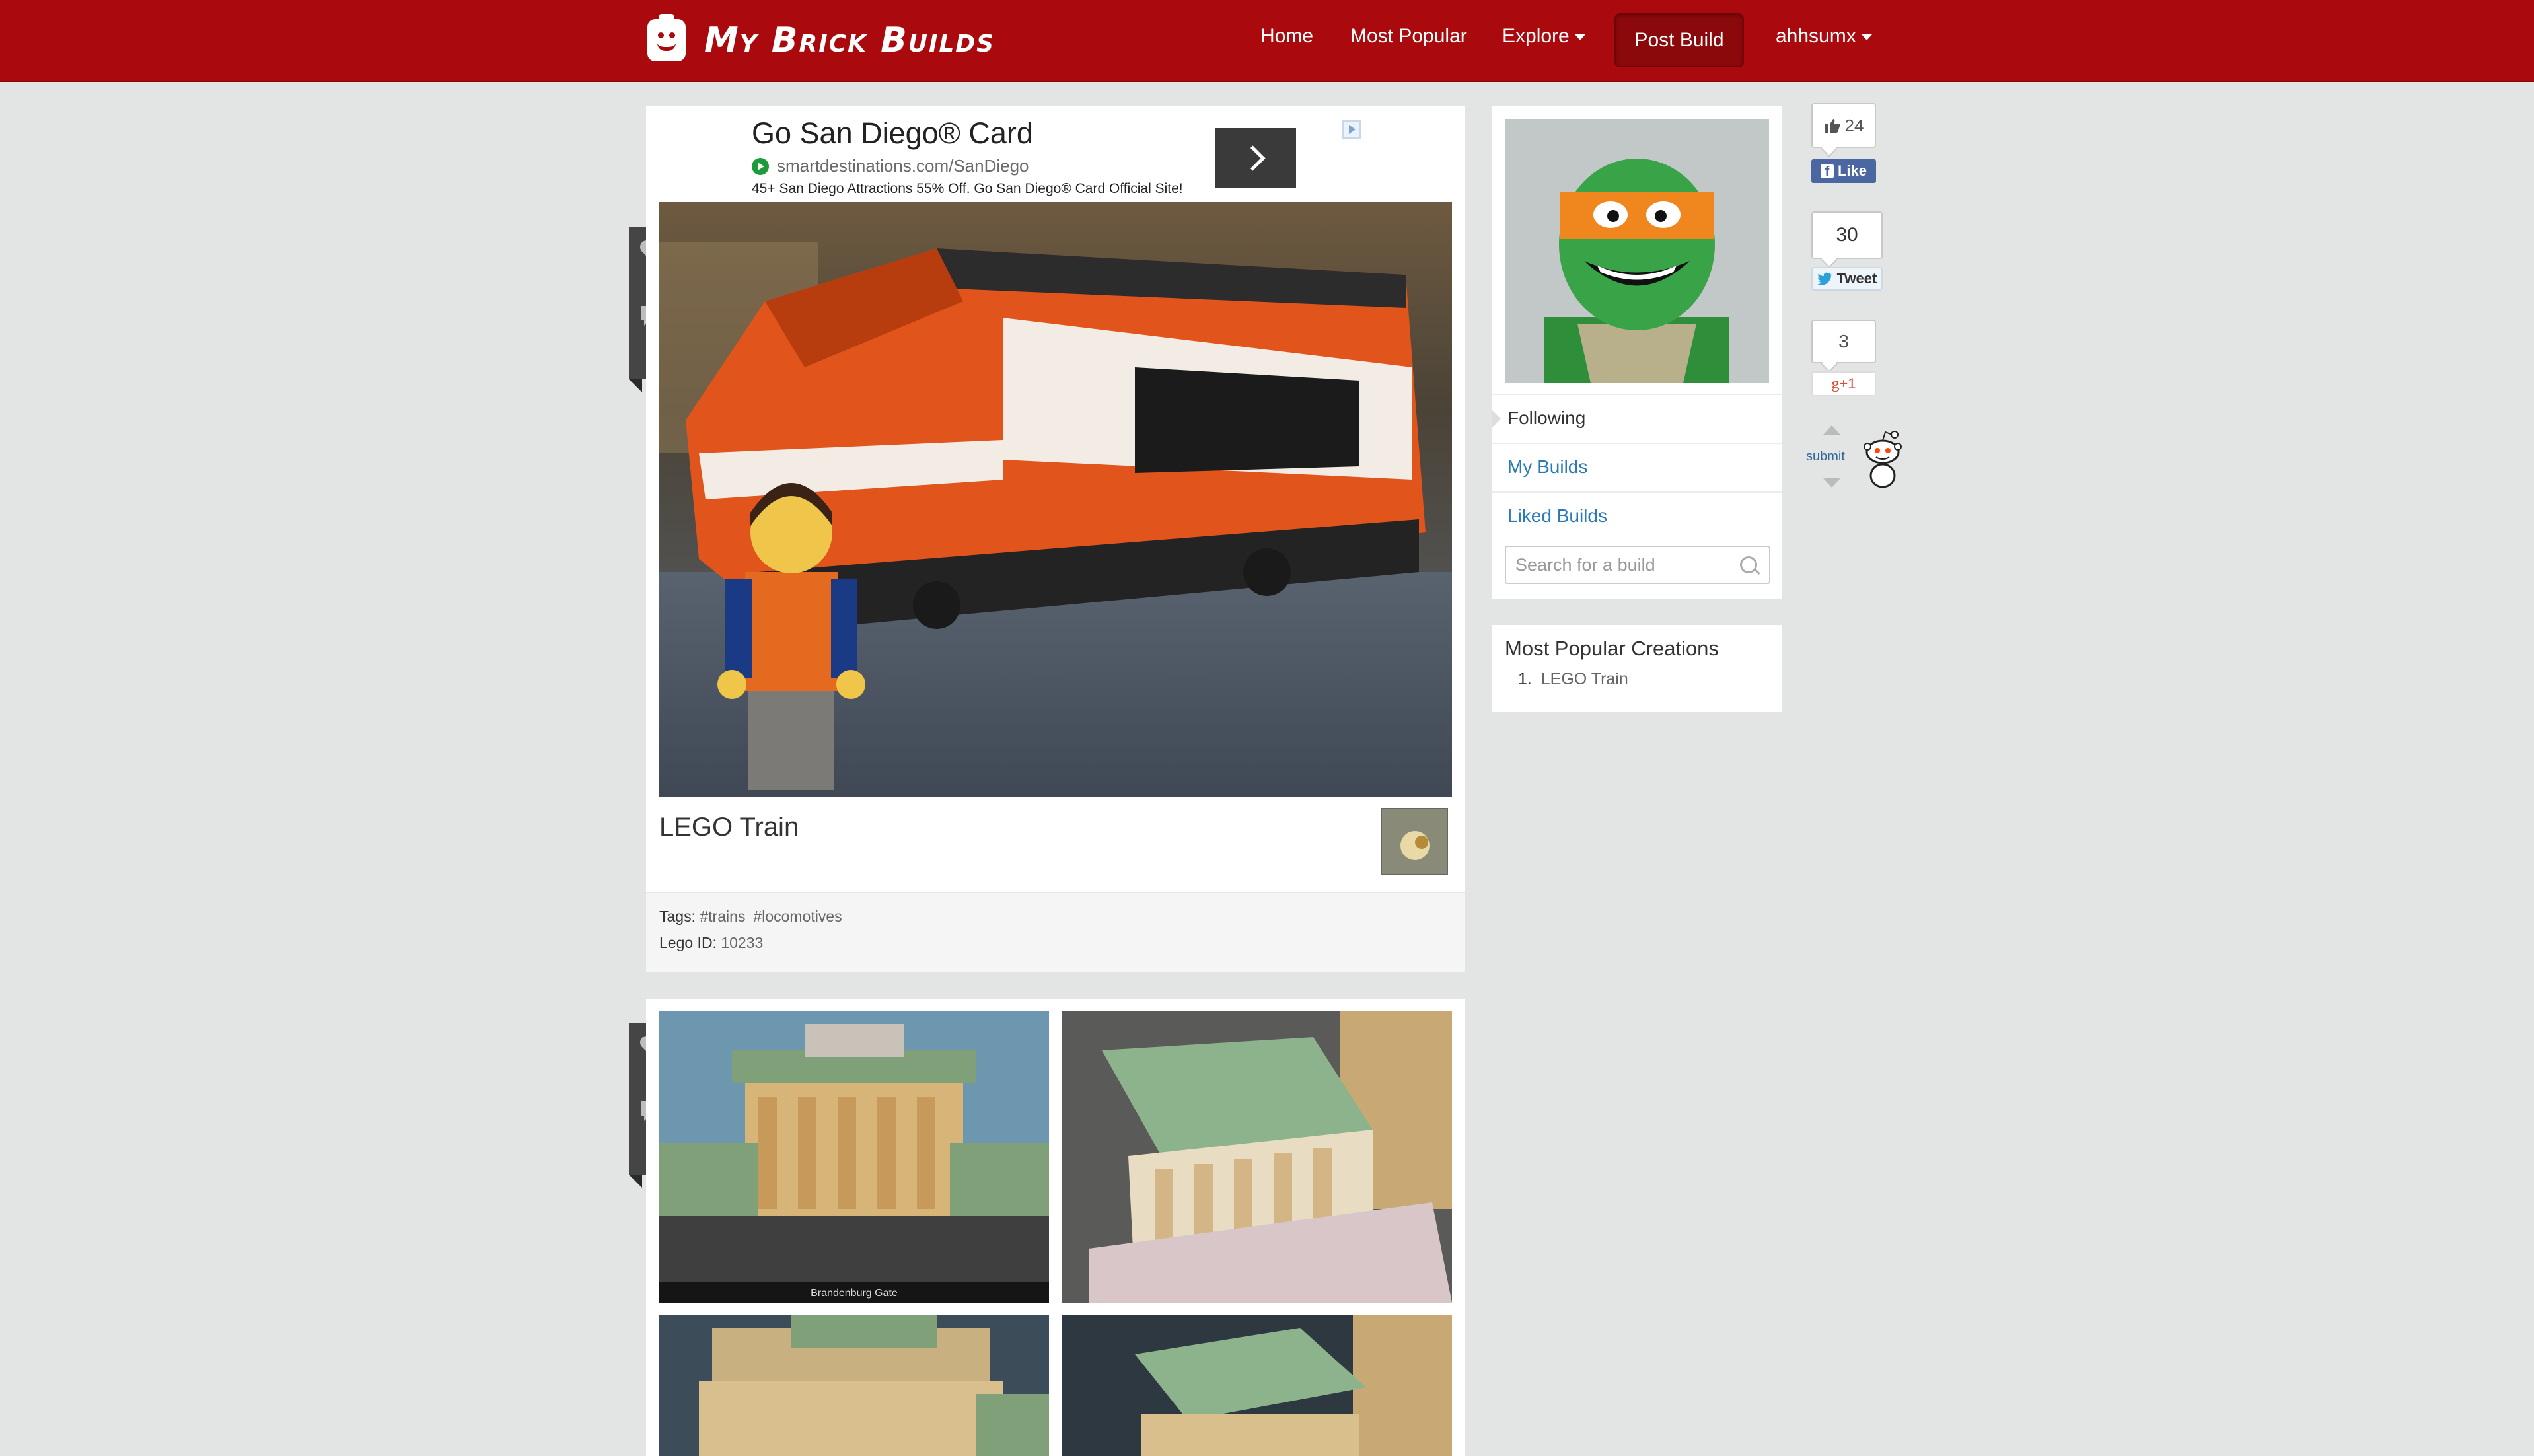  What do you see at coordinates (1414, 841) in the screenshot?
I see `author-avatar` at bounding box center [1414, 841].